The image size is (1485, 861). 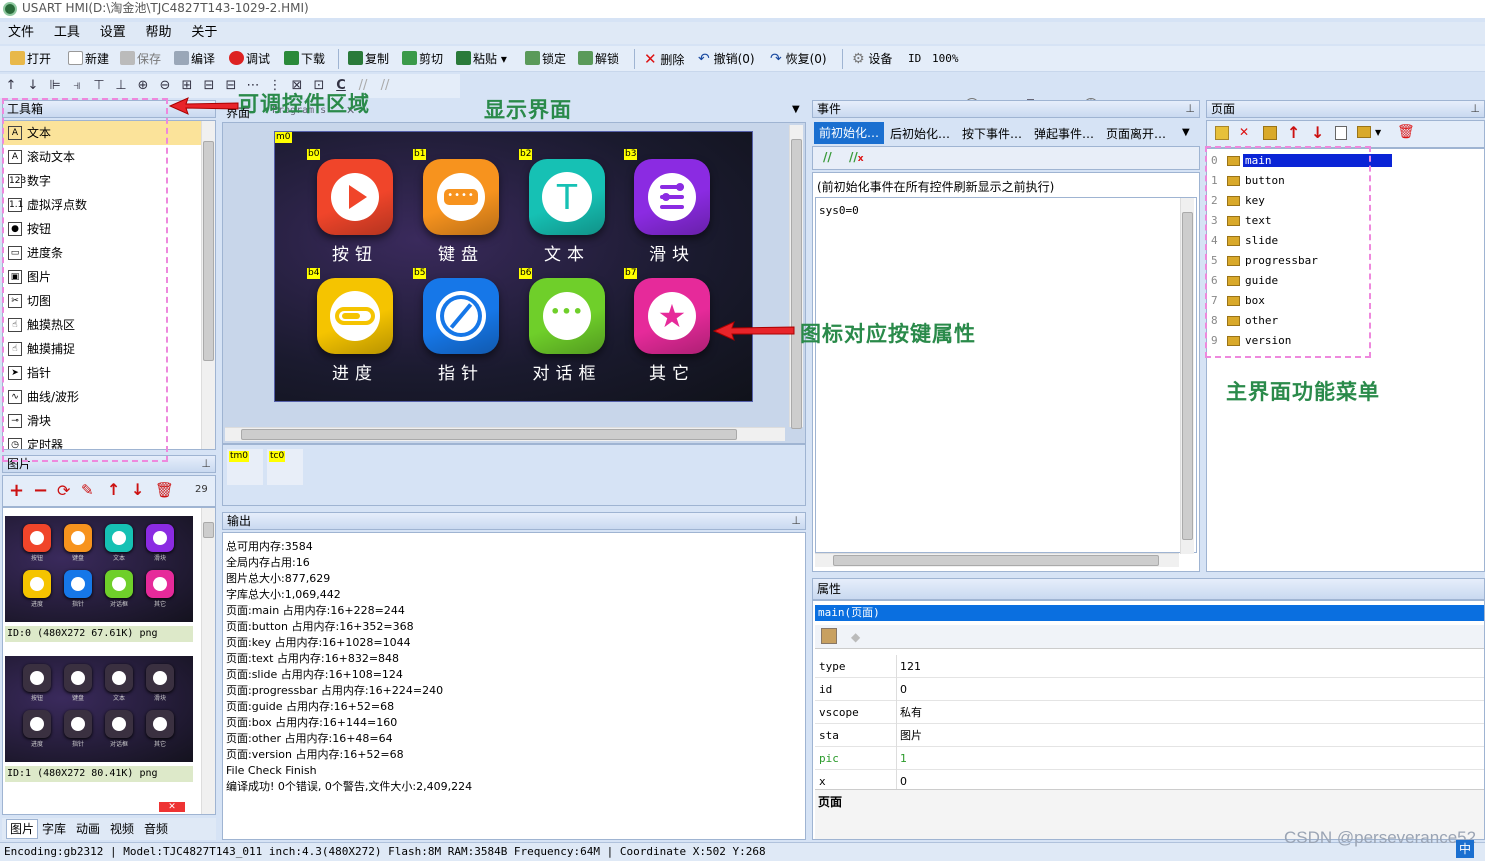 What do you see at coordinates (204, 33) in the screenshot?
I see `menu-about: 关于` at bounding box center [204, 33].